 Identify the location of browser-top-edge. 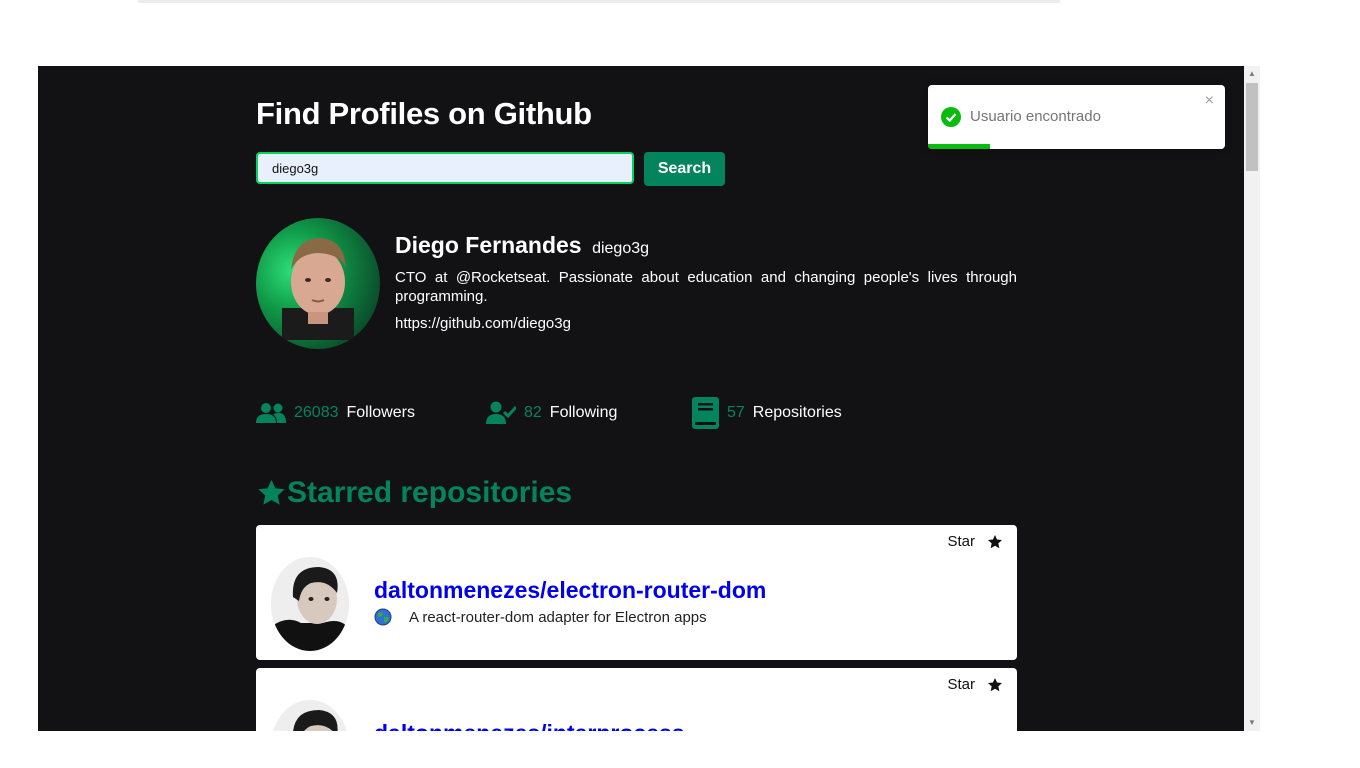
(599, 1).